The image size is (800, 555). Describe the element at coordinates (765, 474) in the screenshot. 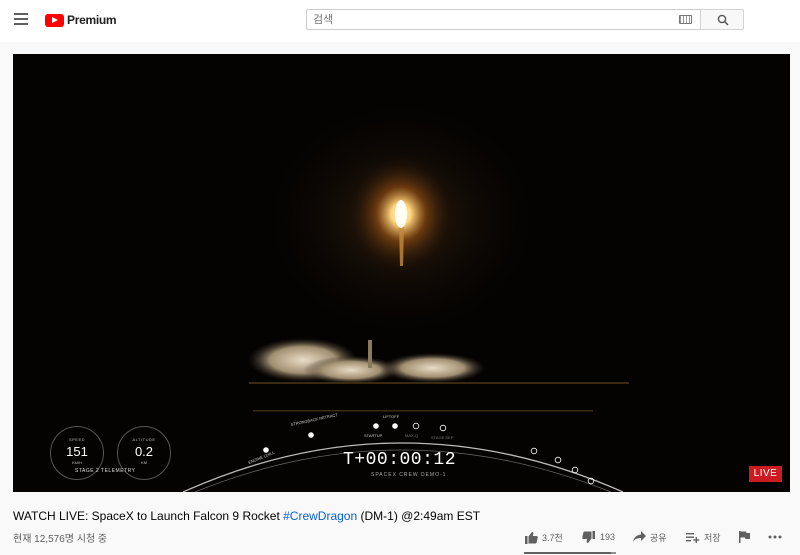

I see `live-badge: LIVE` at that location.